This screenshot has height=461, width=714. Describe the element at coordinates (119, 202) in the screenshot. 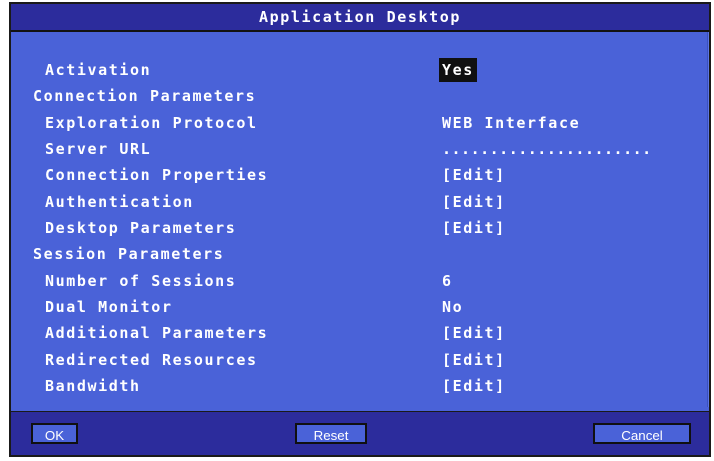

I see `authentication-label: Authentication` at that location.